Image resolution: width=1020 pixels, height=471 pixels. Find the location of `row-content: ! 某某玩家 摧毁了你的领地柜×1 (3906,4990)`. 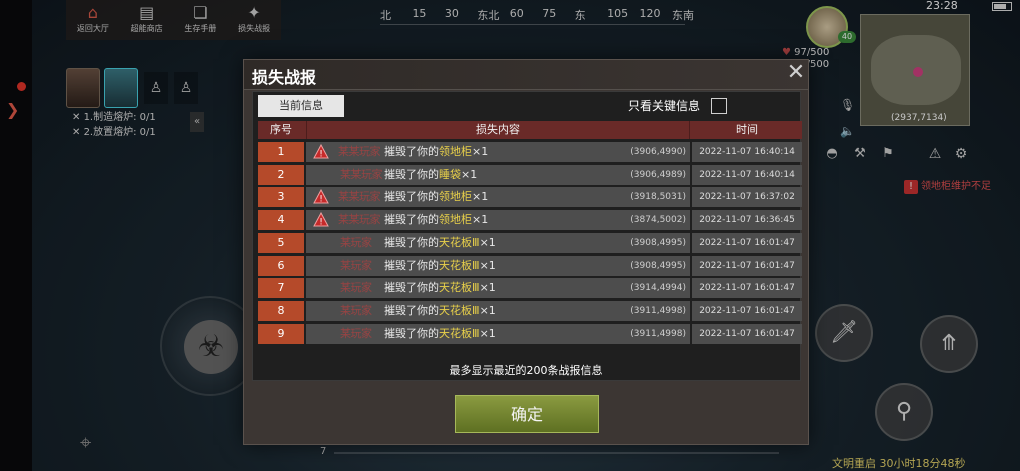

row-content: ! 某某玩家 摧毁了你的领地柜×1 (3906,4990) is located at coordinates (498, 152).